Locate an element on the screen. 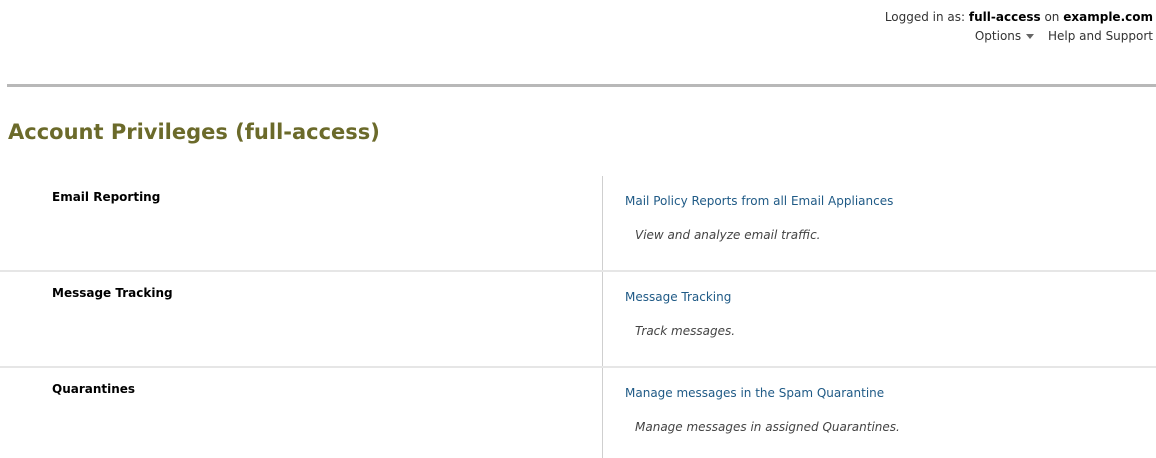 This screenshot has height=458, width=1156. page-title: Account Privileges (full-access) is located at coordinates (194, 132).